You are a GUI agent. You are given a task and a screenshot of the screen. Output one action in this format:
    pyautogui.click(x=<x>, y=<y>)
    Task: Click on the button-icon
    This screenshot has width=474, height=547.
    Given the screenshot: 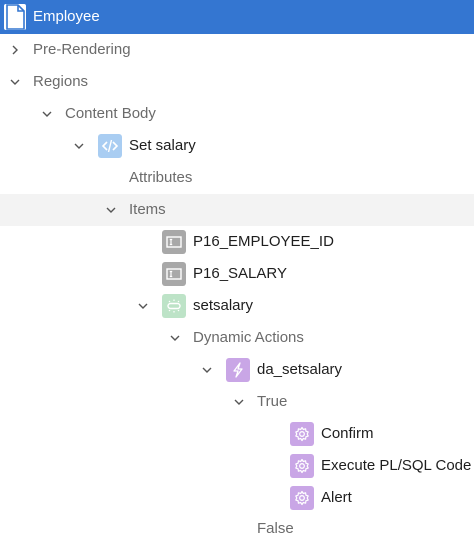 What is the action you would take?
    pyautogui.click(x=174, y=306)
    